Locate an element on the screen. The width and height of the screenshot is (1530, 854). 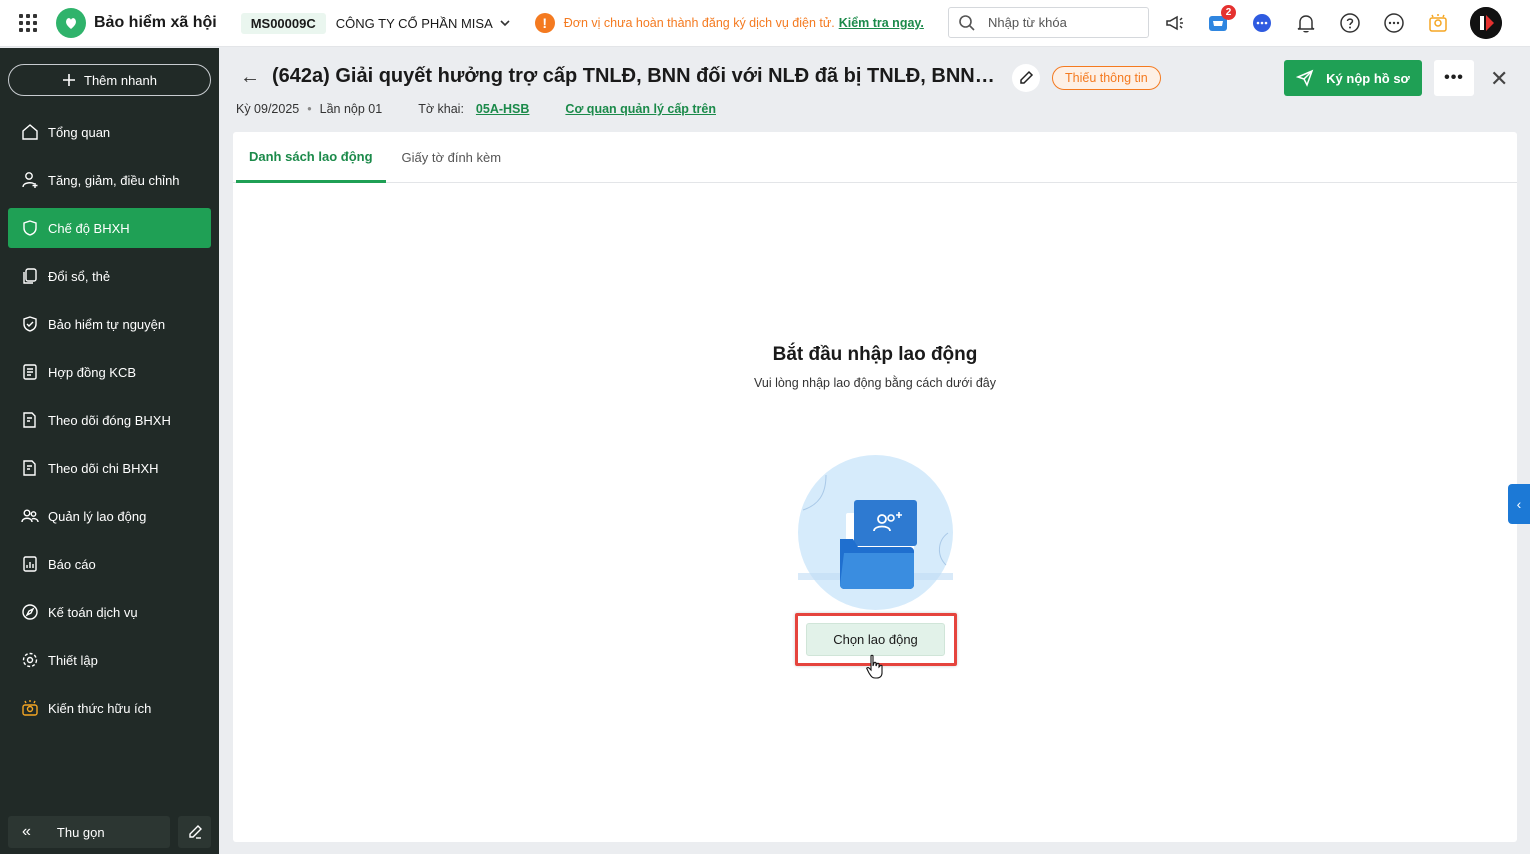
sidebar-item-bhxh-regime: Chế độ BHXH is located at coordinates (109, 228).